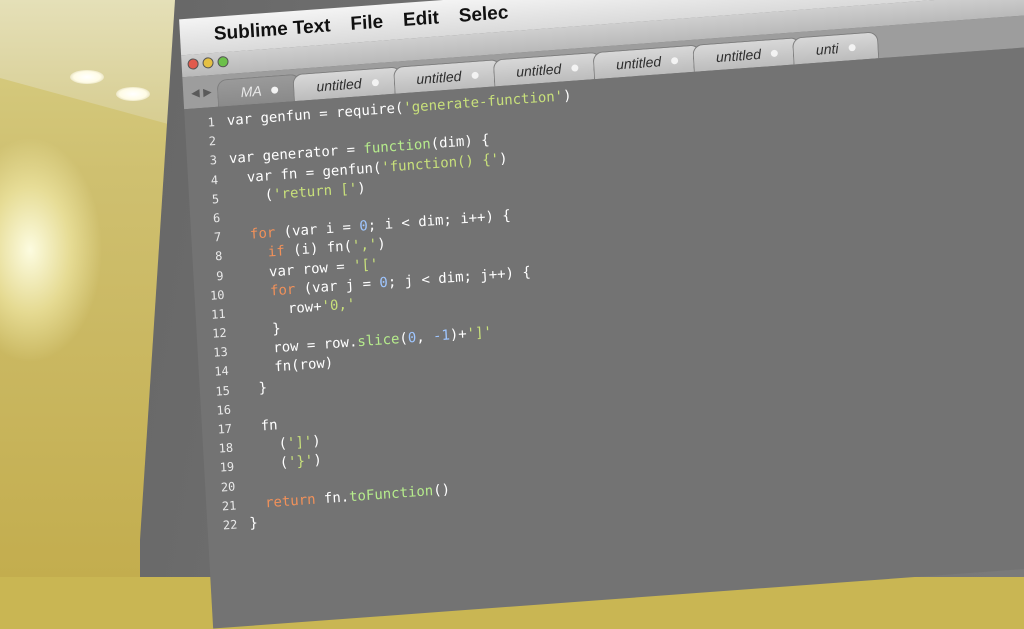  Describe the element at coordinates (378, 341) in the screenshot. I see `code-token: slice` at that location.